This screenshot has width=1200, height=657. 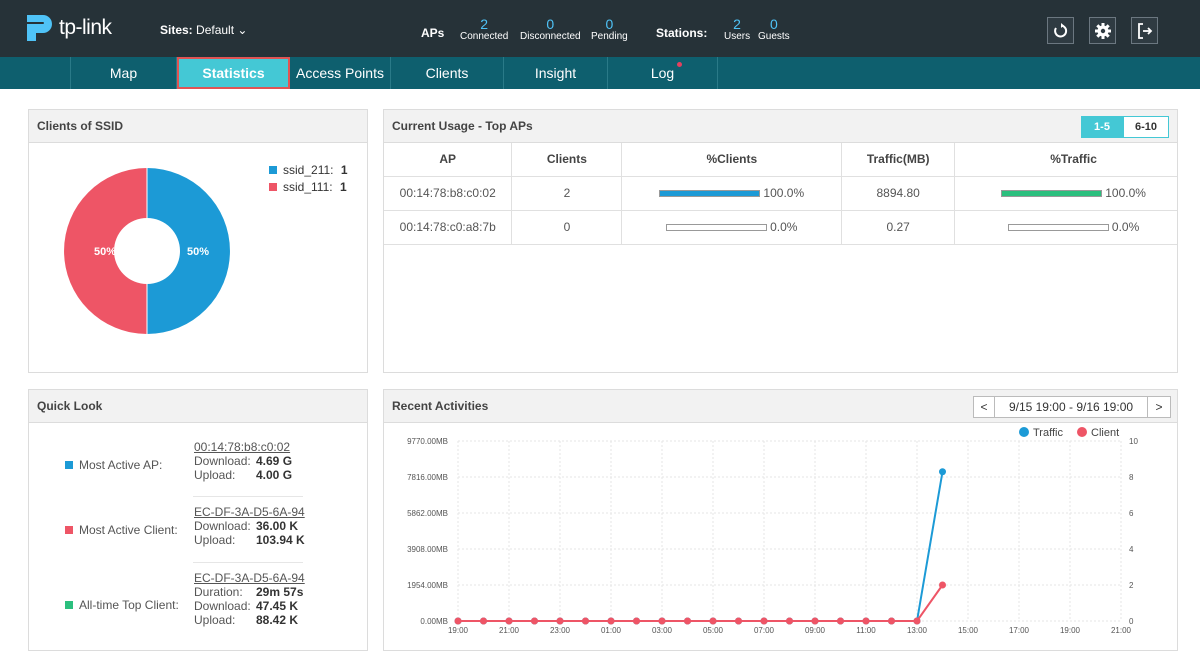 I want to click on logout-button, so click(x=1144, y=30).